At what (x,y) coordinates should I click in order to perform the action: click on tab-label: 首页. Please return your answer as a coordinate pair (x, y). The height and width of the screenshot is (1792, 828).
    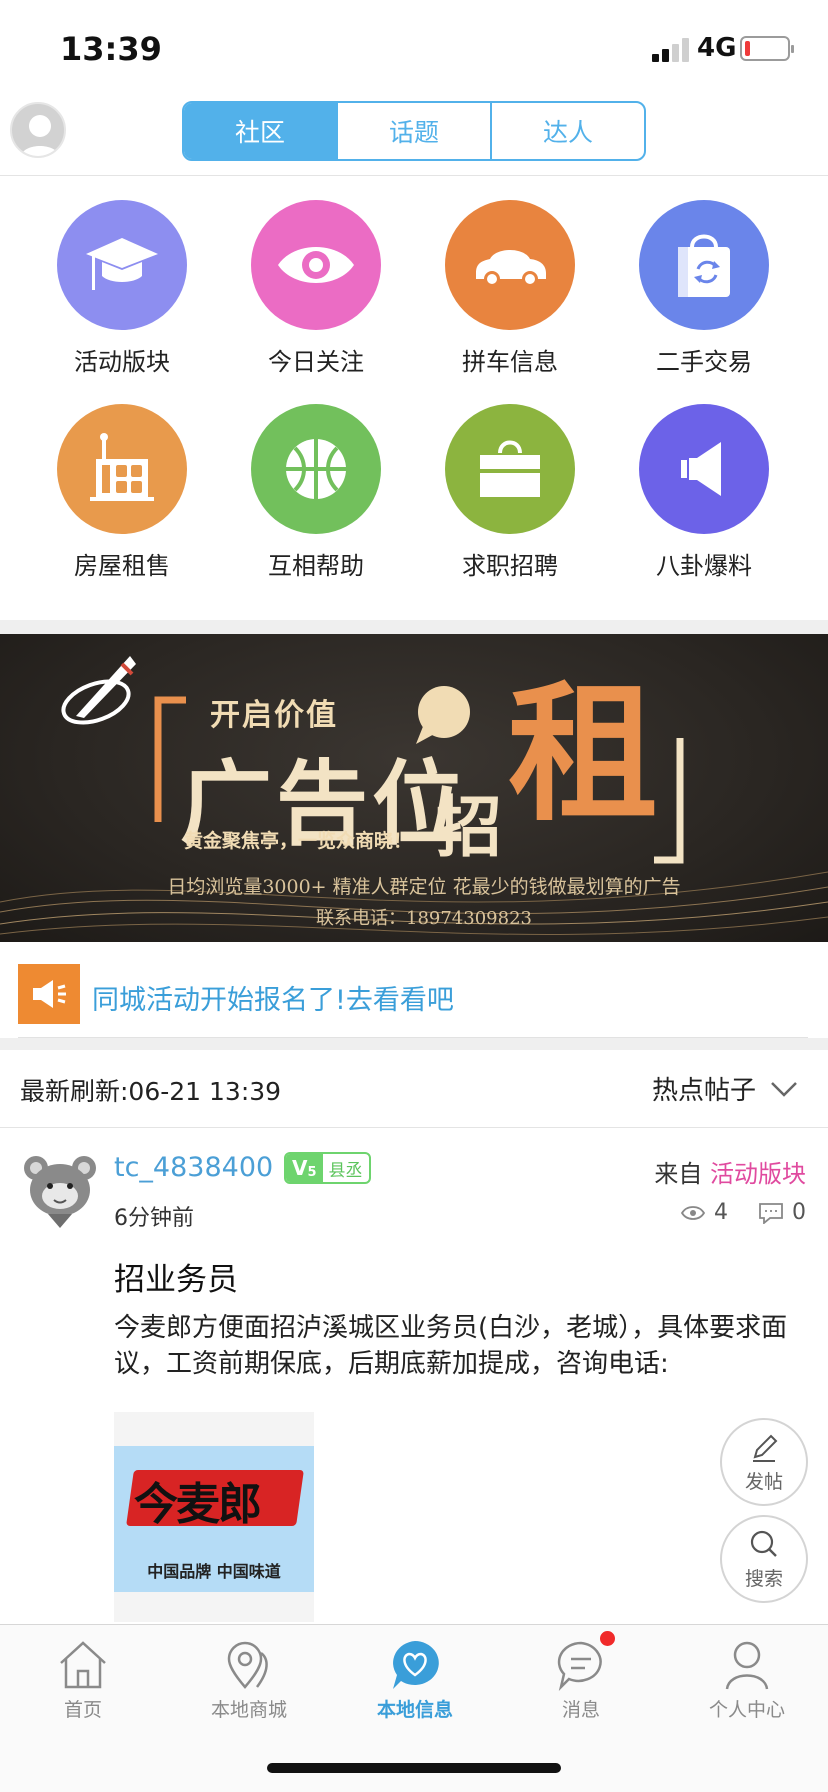
    Looking at the image, I should click on (82, 1710).